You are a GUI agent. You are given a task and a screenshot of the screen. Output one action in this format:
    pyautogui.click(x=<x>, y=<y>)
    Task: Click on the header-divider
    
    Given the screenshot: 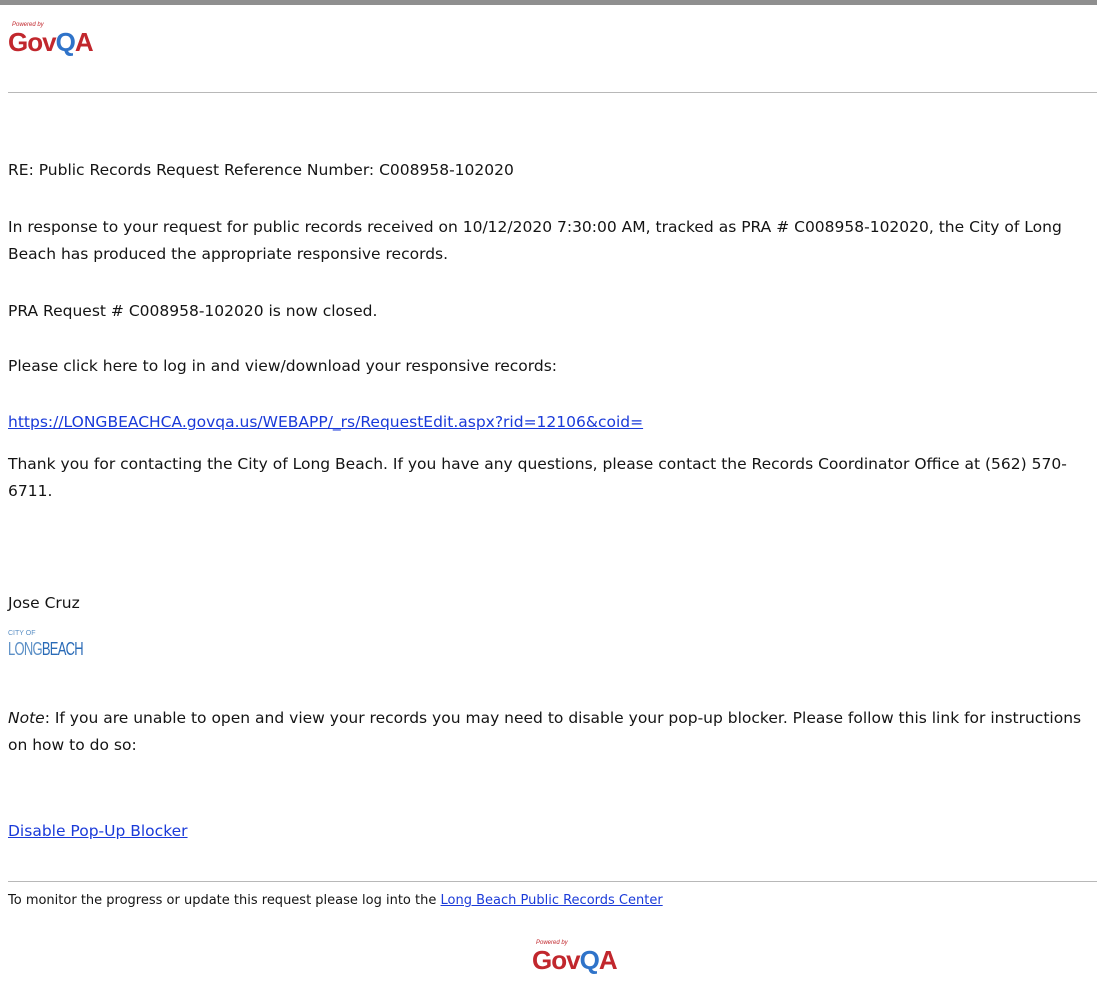 What is the action you would take?
    pyautogui.click(x=552, y=92)
    